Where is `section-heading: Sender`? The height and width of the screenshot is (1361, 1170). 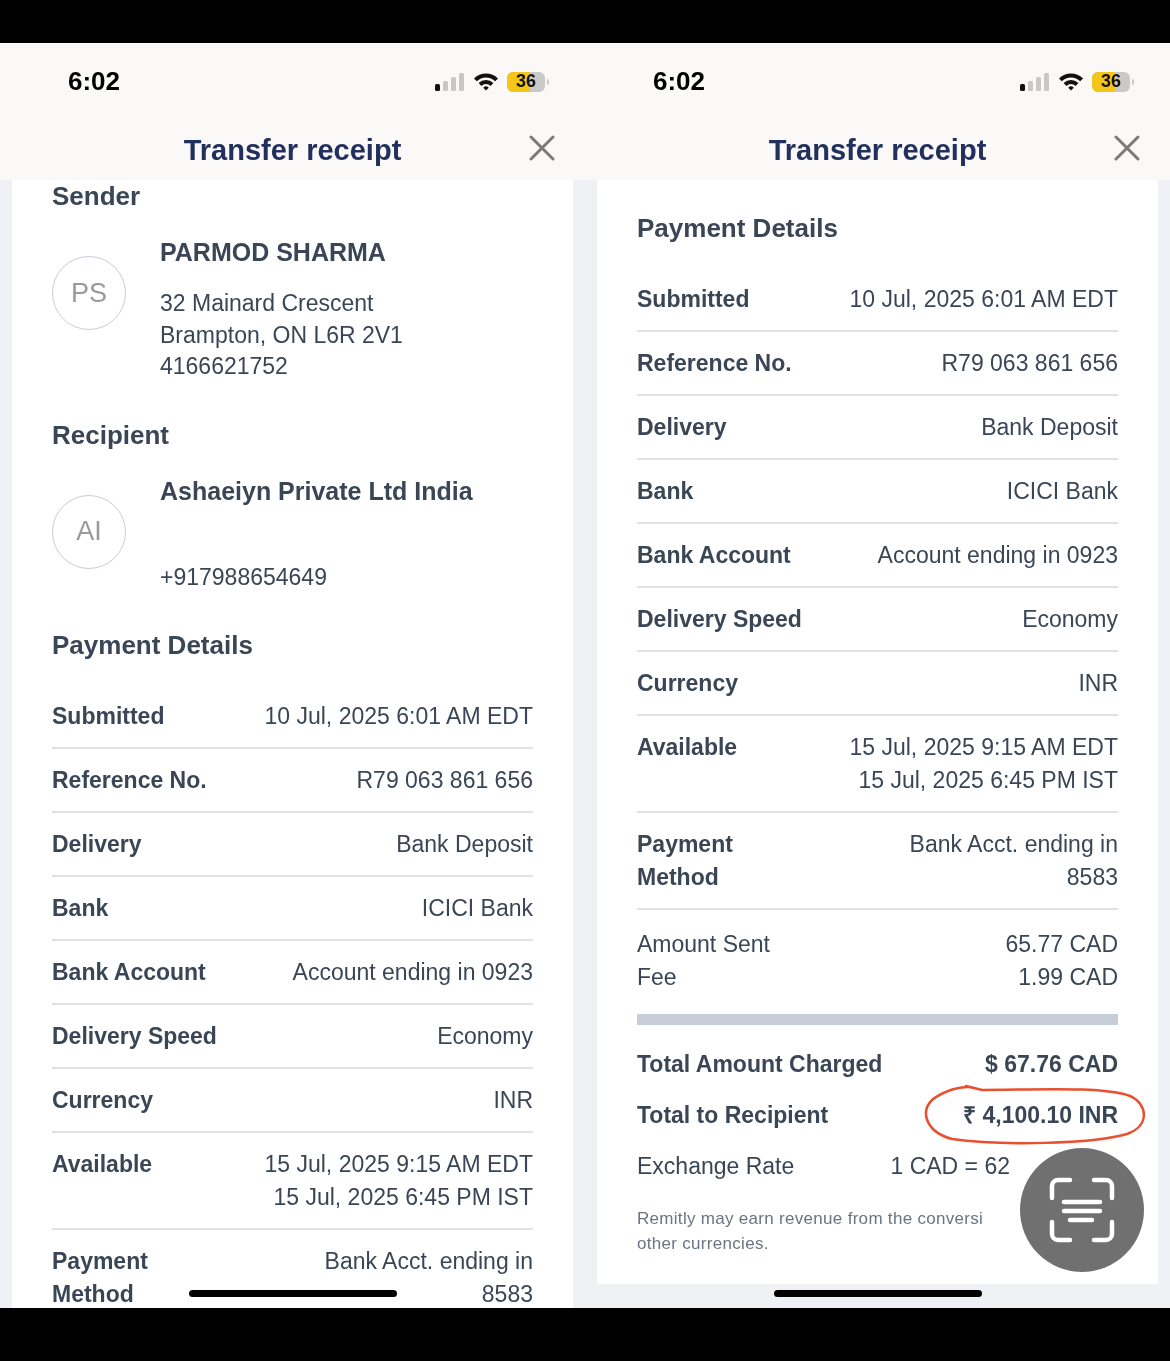 section-heading: Sender is located at coordinates (97, 196).